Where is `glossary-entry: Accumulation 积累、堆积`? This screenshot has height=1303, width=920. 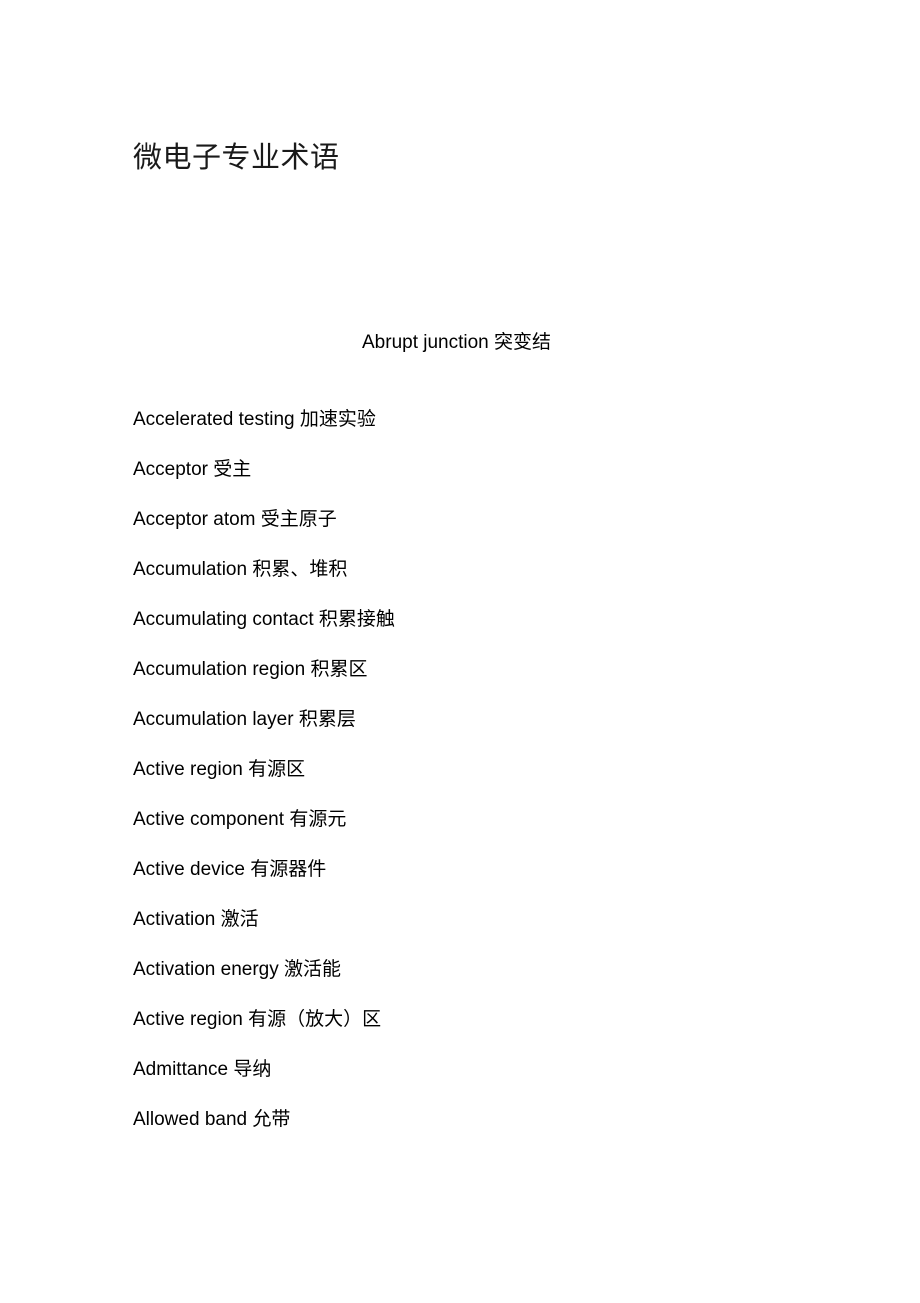 glossary-entry: Accumulation 积累、堆积 is located at coordinates (483, 581).